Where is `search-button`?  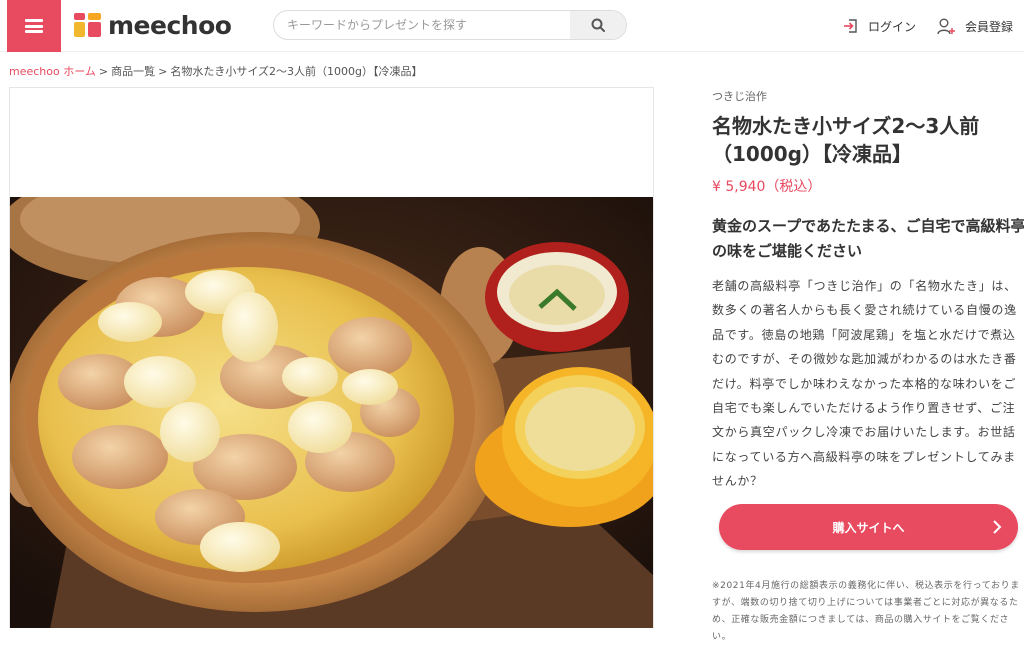 search-button is located at coordinates (598, 25).